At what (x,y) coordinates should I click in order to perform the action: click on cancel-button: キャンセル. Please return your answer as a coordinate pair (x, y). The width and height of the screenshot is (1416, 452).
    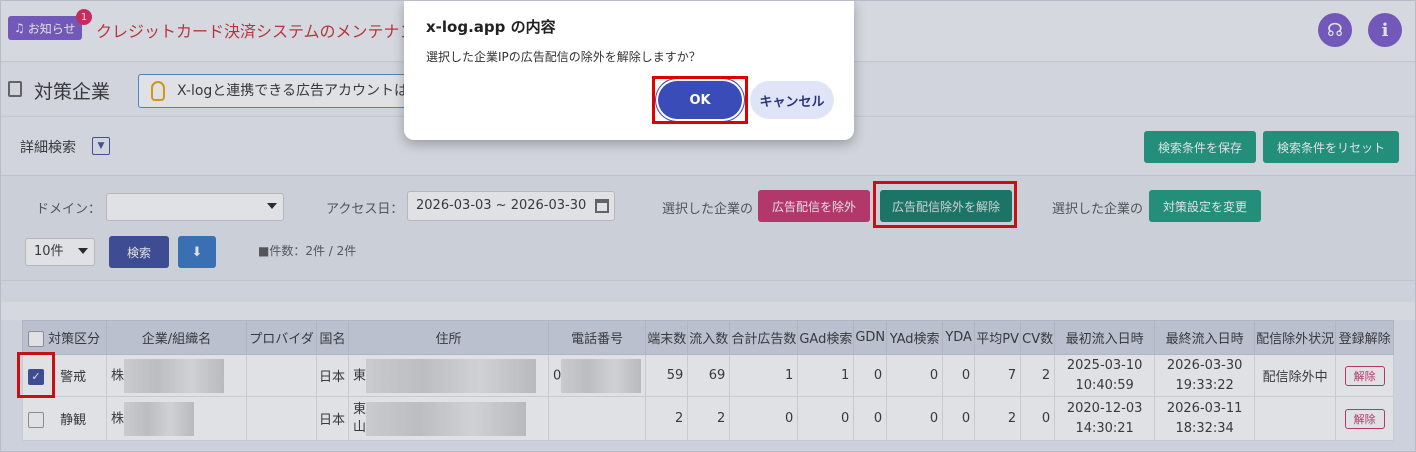
    Looking at the image, I should click on (792, 100).